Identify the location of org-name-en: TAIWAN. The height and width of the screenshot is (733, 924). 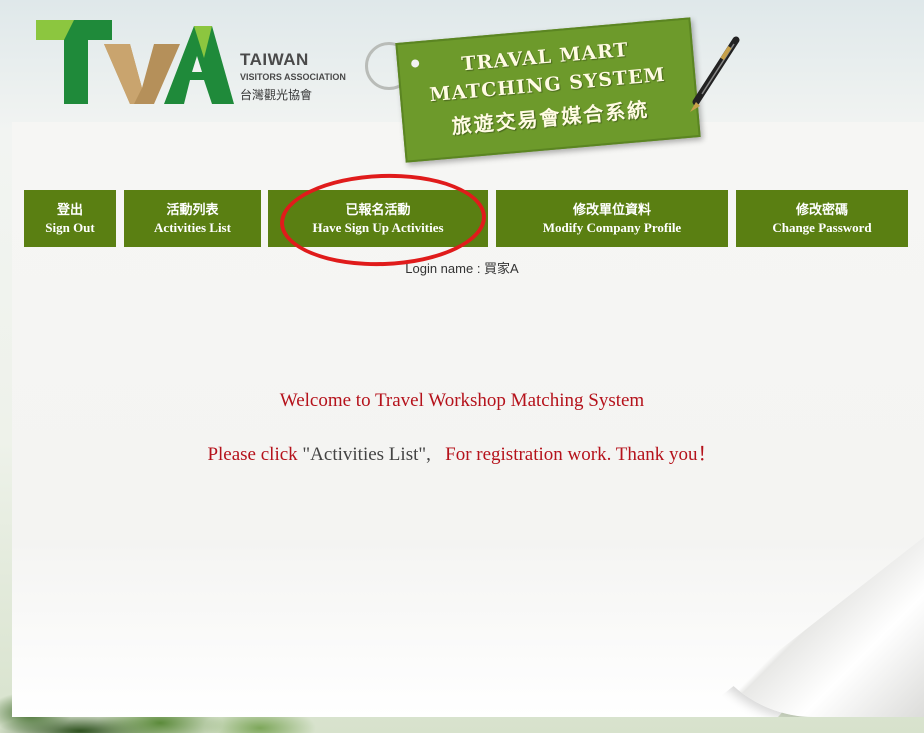
(274, 59).